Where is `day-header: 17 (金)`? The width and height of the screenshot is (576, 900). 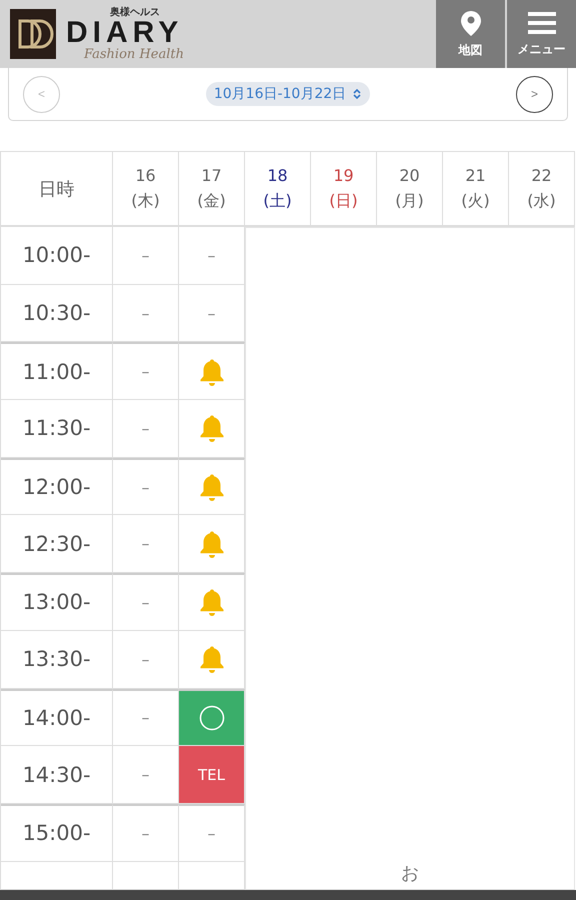
day-header: 17 (金) is located at coordinates (212, 189).